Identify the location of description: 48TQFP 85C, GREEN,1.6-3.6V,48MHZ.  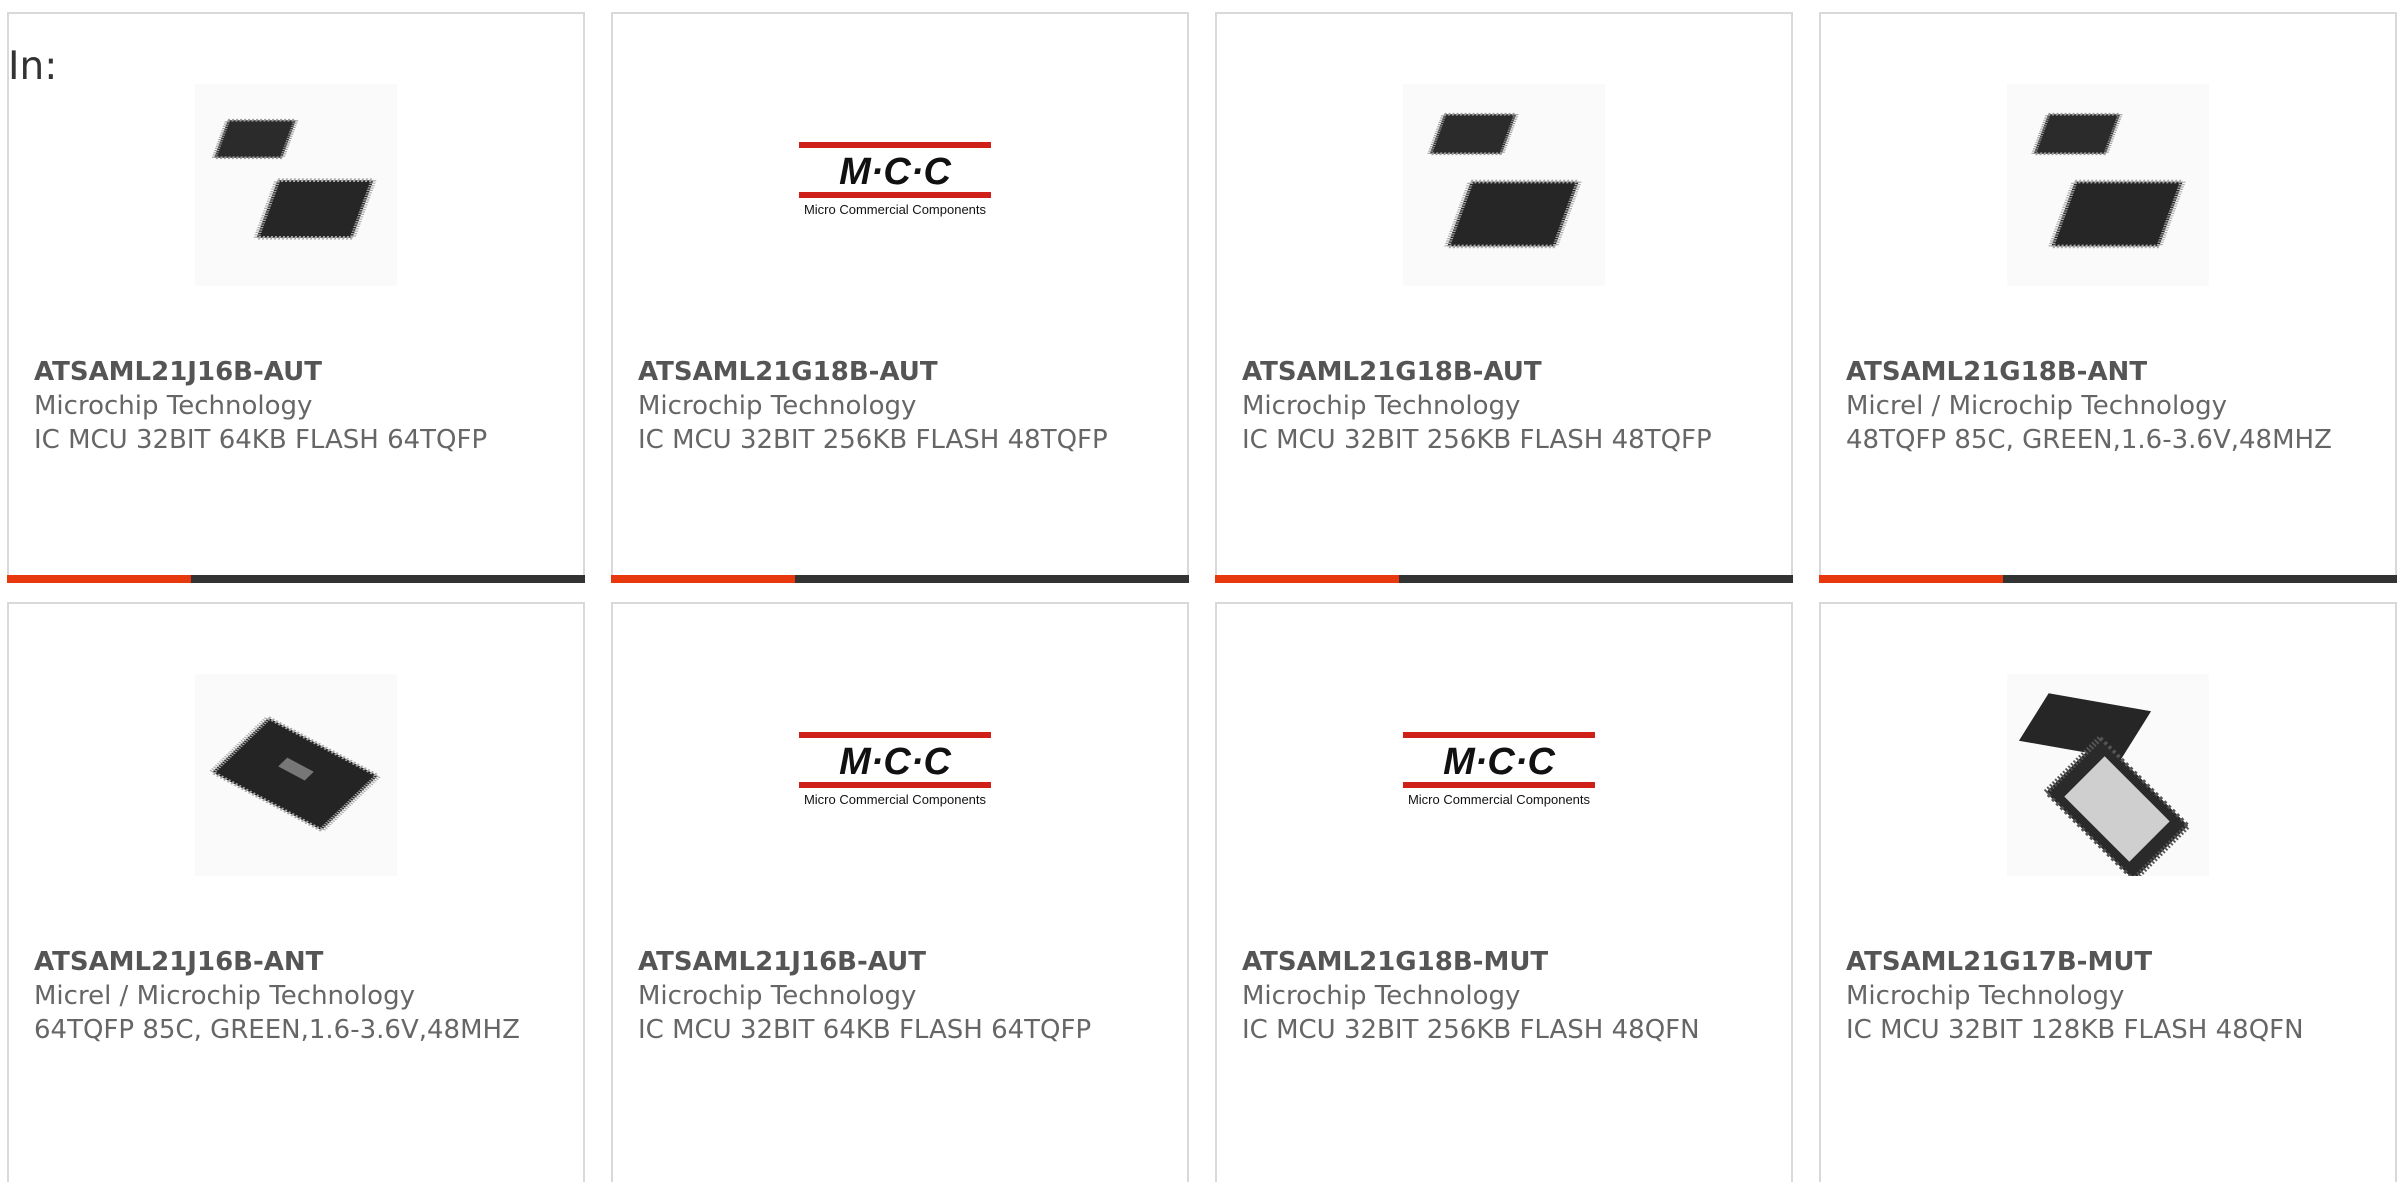
(2089, 440).